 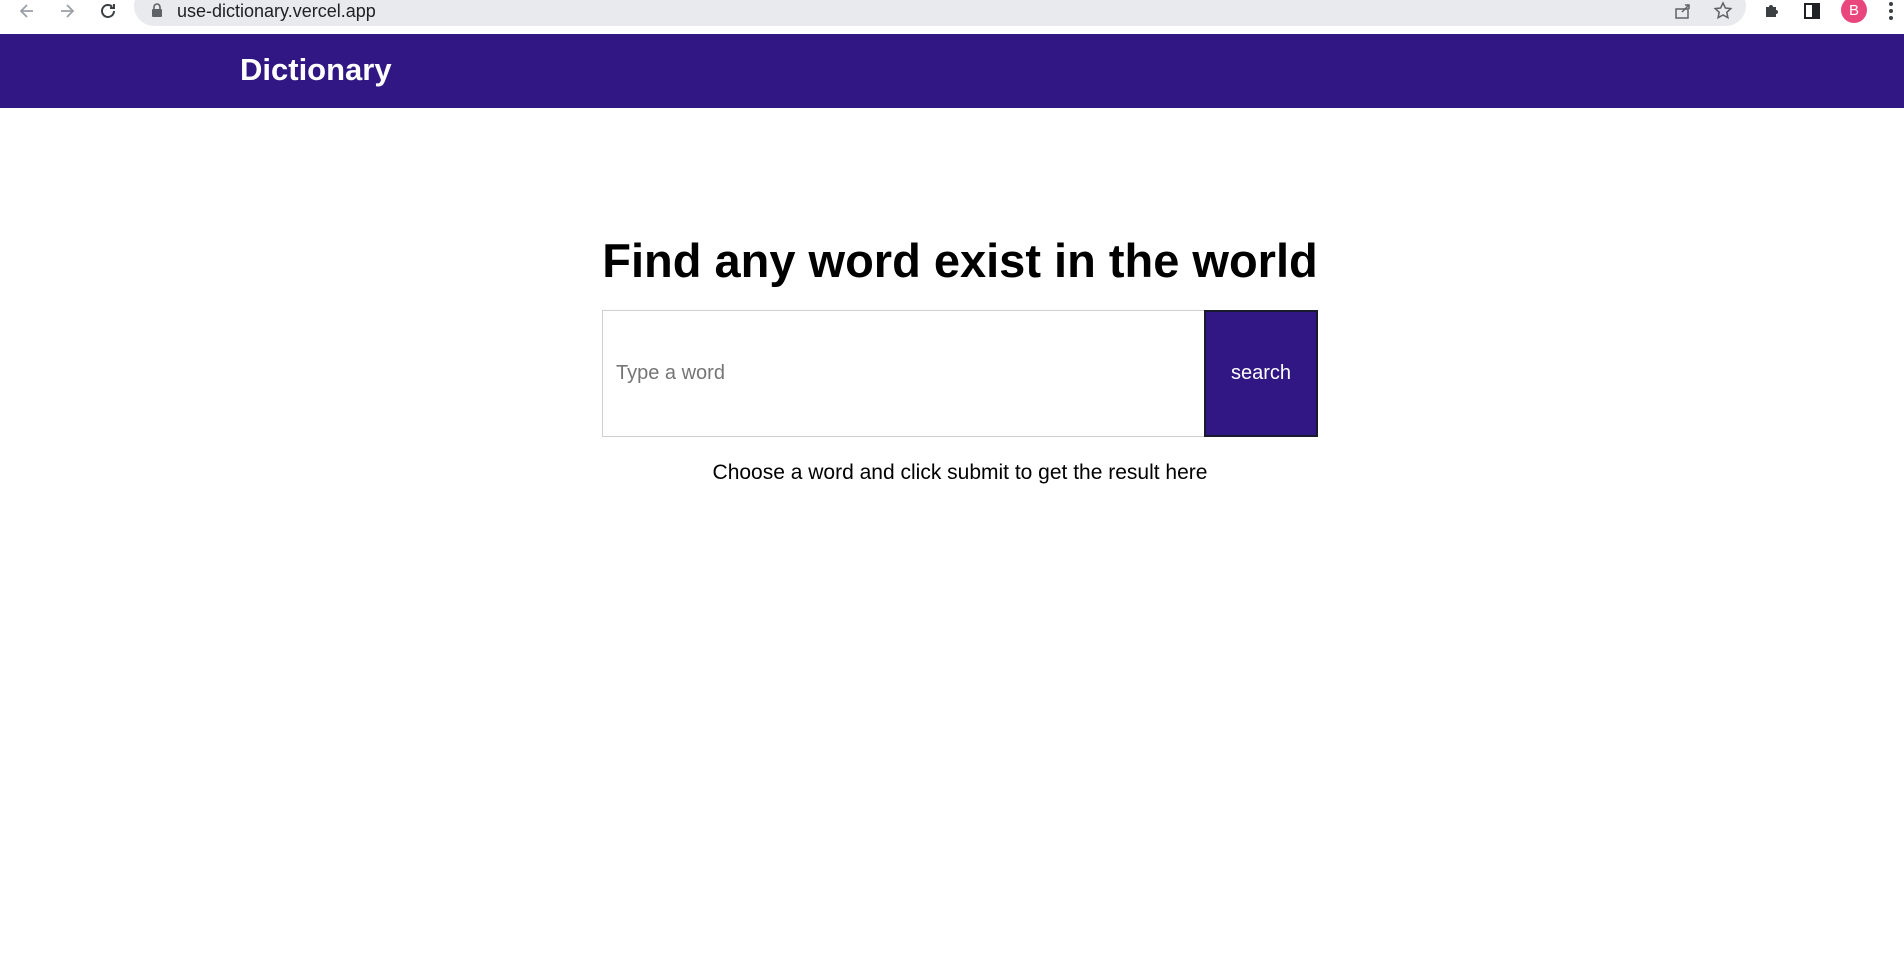 I want to click on side-panel-button, so click(x=1812, y=11).